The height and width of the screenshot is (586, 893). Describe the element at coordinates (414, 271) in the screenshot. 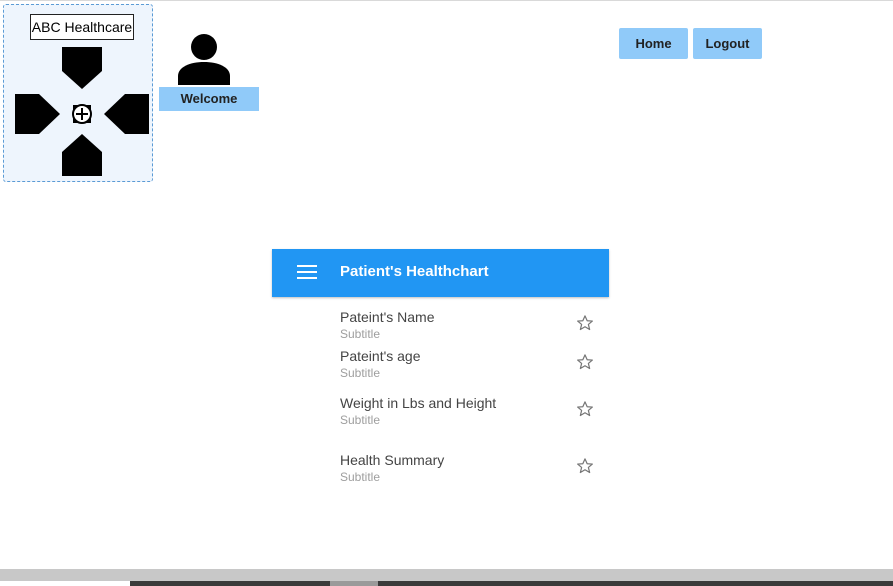

I see `healthchart-title: Patient's Healthchart` at that location.